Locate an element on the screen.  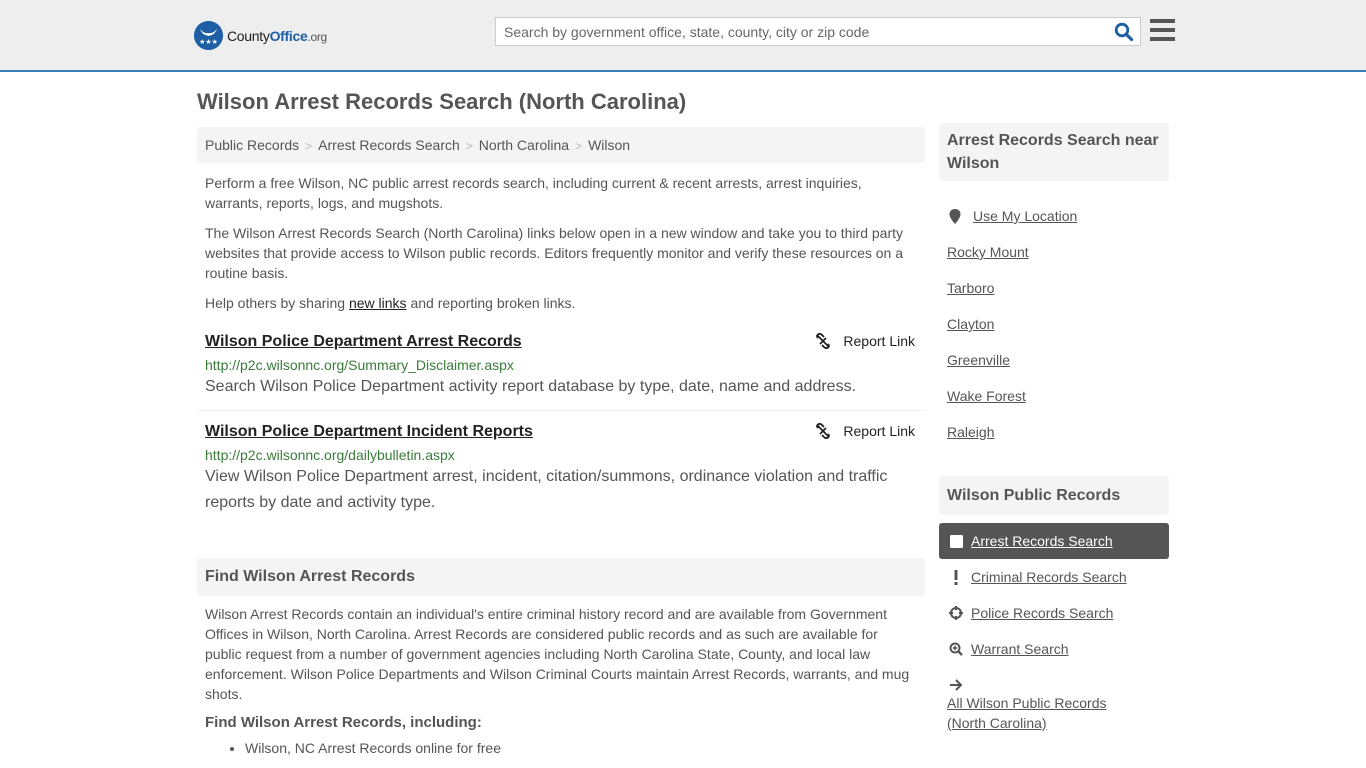
public-records-item-warrant: Warrant Search is located at coordinates (1054, 649).